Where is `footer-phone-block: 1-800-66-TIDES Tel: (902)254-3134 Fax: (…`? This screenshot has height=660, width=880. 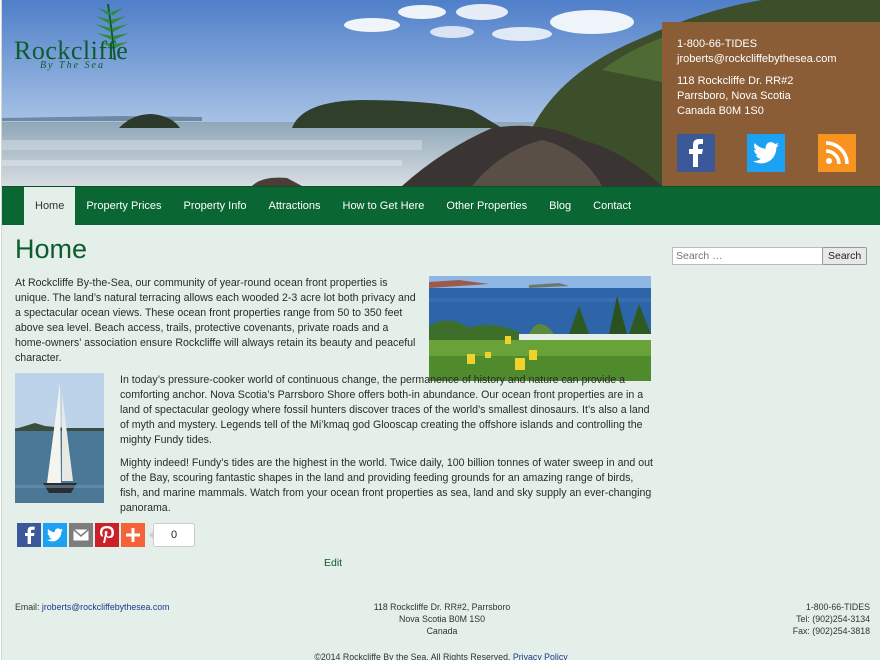 footer-phone-block: 1-800-66-TIDES Tel: (902)254-3134 Fax: (… is located at coordinates (831, 619).